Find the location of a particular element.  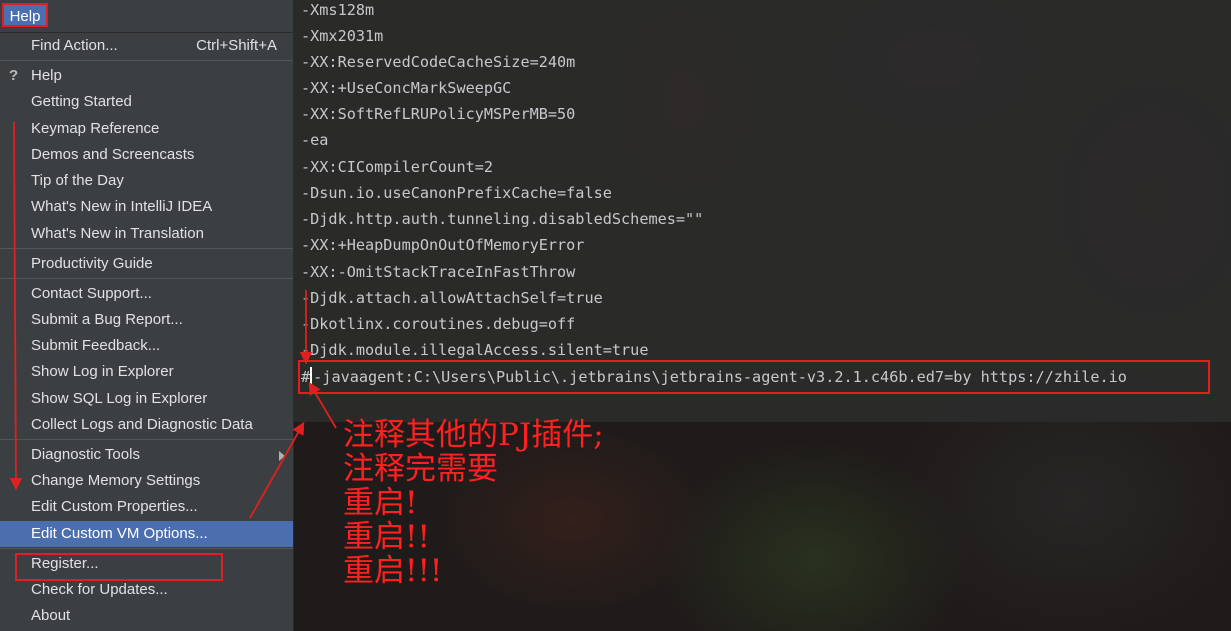

annotation-line: 重启!!! is located at coordinates (393, 571).